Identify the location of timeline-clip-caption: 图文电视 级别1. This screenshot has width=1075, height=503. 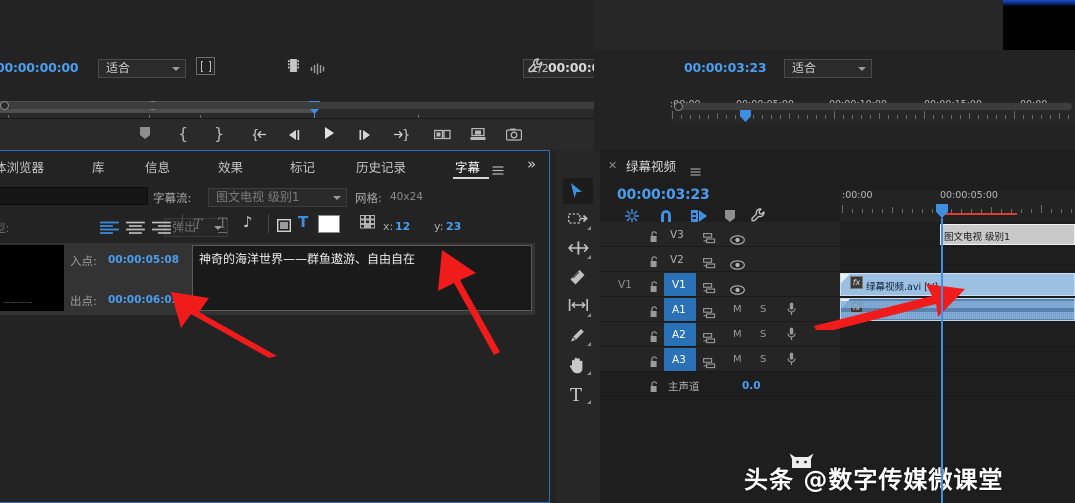
(1007, 234).